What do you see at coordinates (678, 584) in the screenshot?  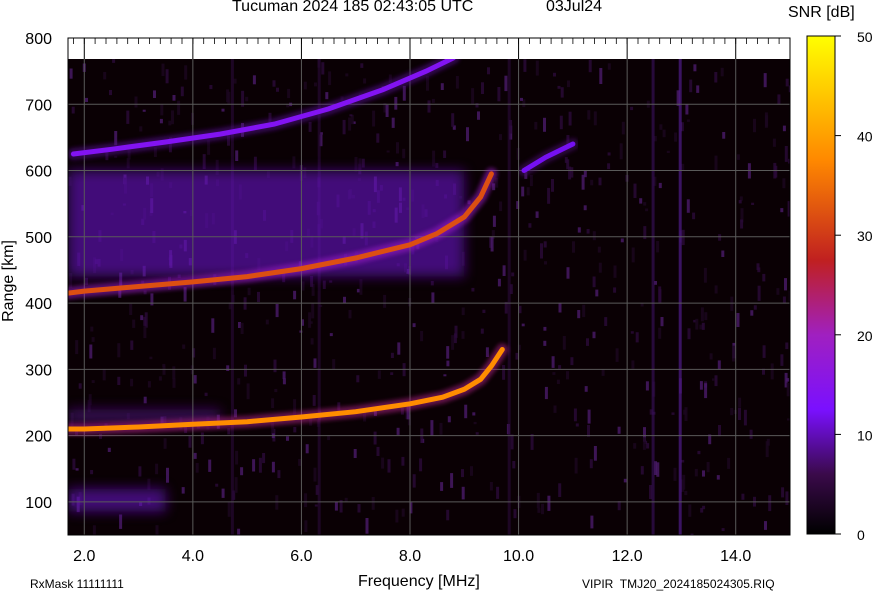 I see `file-label: VIPIR TMJ20_2024185024305.RIQ` at bounding box center [678, 584].